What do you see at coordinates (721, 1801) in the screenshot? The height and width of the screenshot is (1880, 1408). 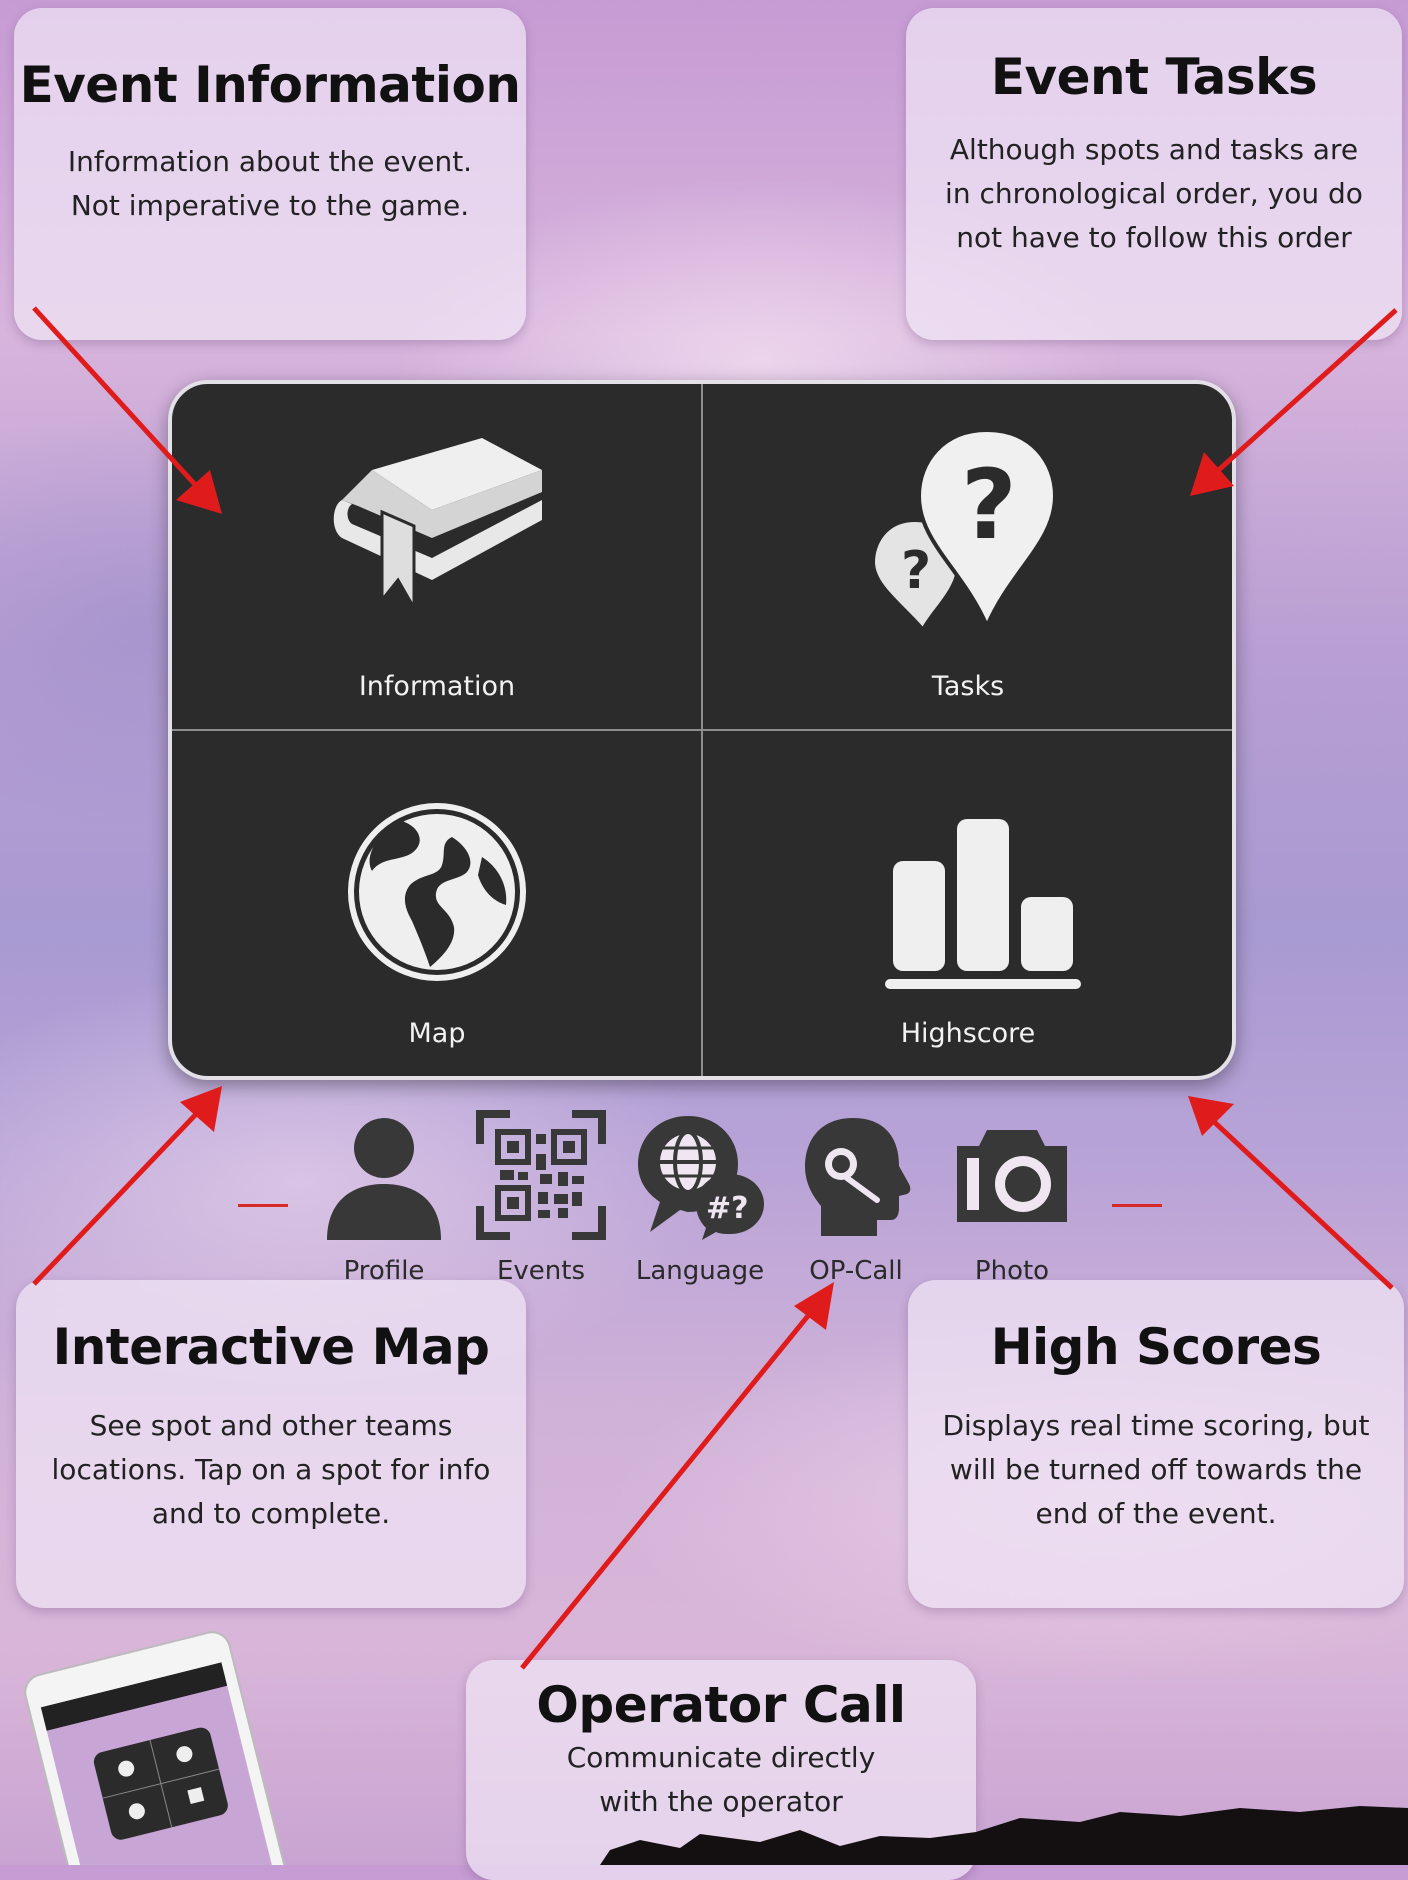 I see `callout-text: with the operator` at bounding box center [721, 1801].